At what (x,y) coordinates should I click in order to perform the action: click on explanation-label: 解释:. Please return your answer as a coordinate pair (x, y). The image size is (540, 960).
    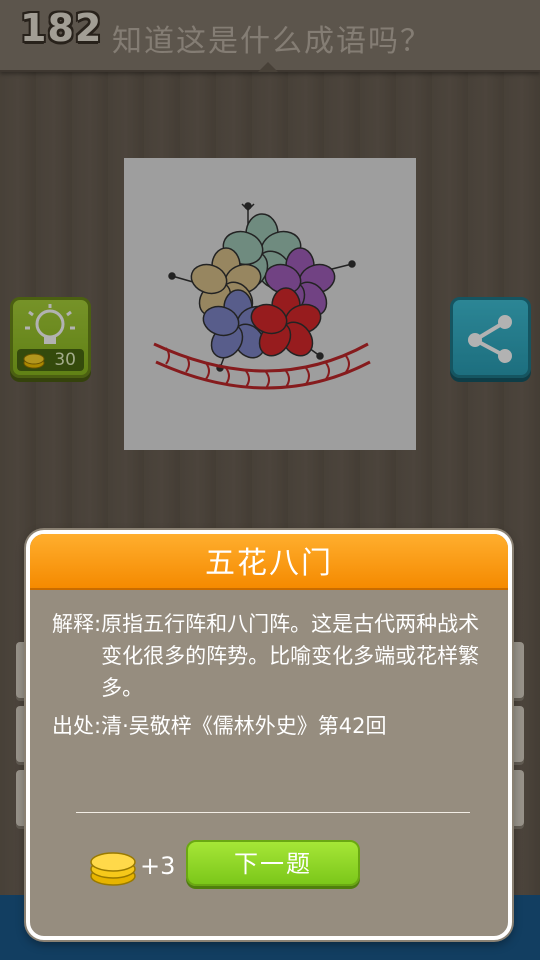
    Looking at the image, I should click on (77, 624).